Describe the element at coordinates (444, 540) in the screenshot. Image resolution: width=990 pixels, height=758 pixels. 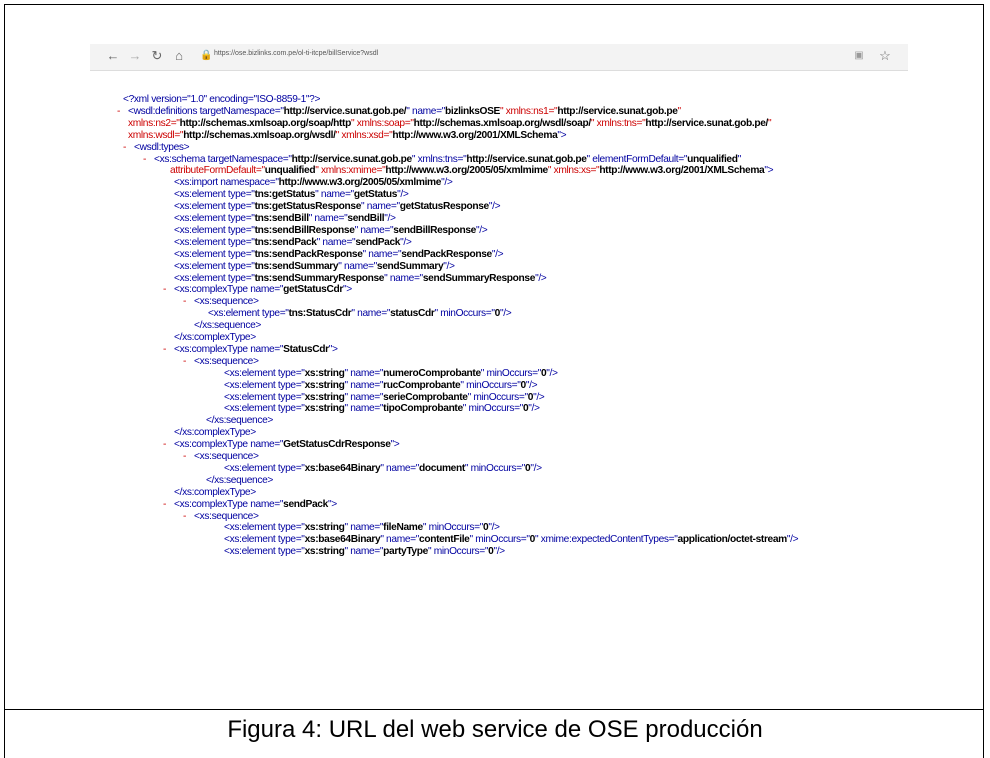
I see `xml-token: contentFile` at that location.